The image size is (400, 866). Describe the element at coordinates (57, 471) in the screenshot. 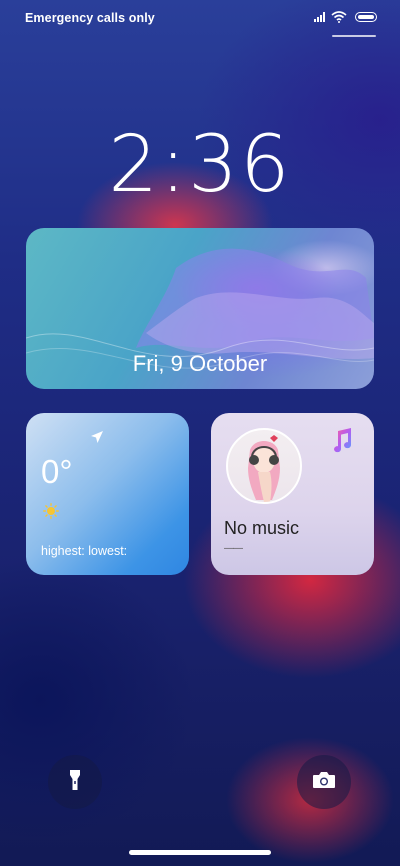

I see `temperature-value: 0°` at that location.